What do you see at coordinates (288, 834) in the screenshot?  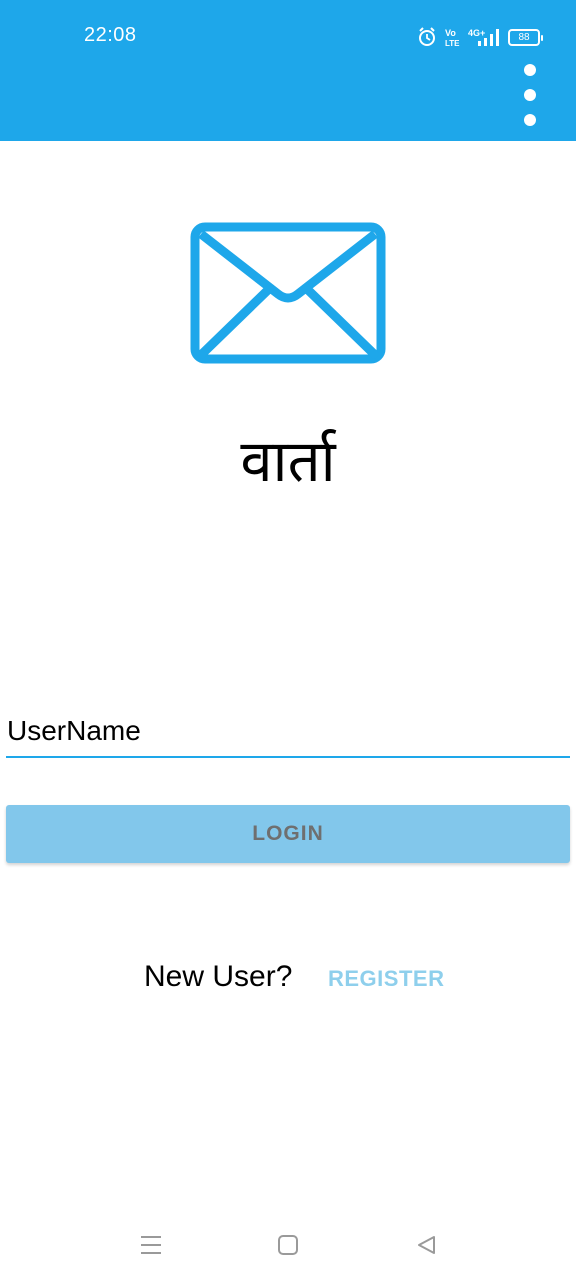 I see `login-button: LOGIN` at bounding box center [288, 834].